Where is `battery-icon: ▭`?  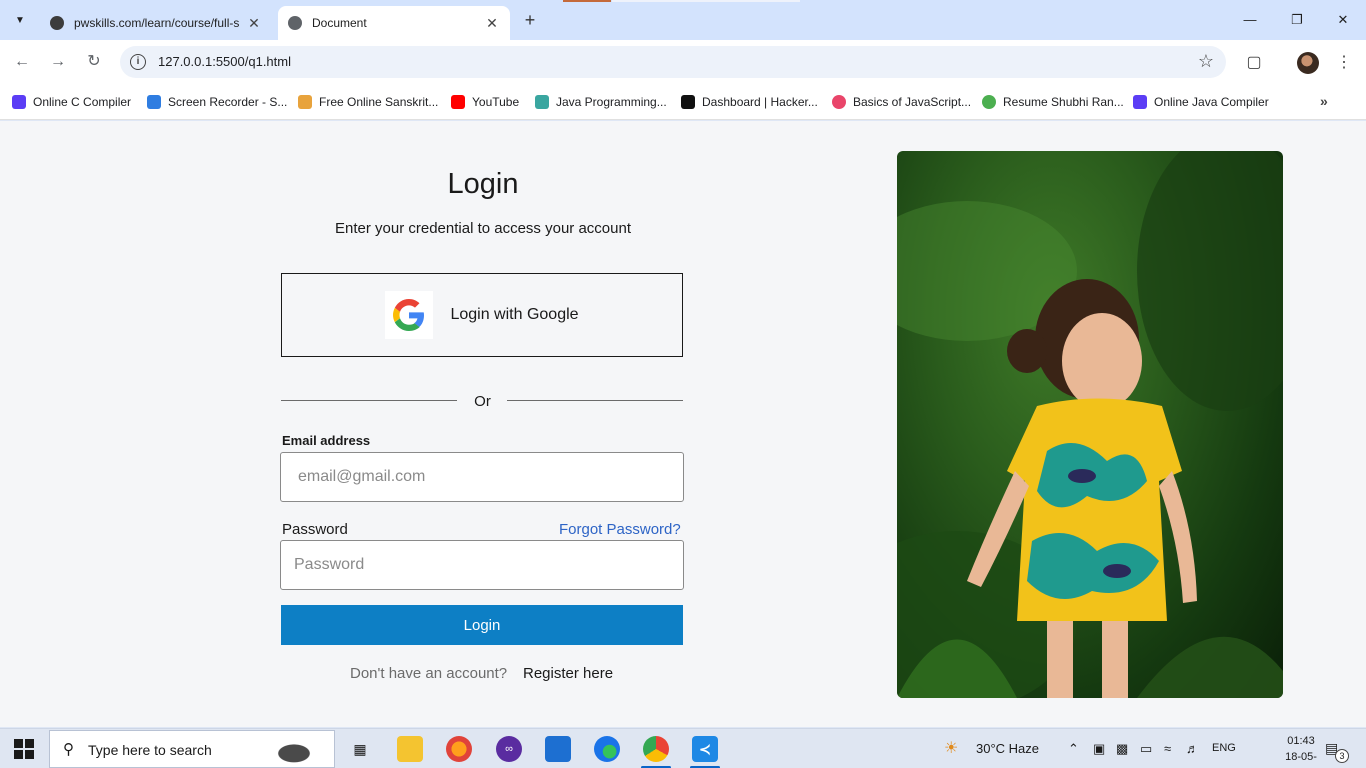 battery-icon: ▭ is located at coordinates (1146, 749).